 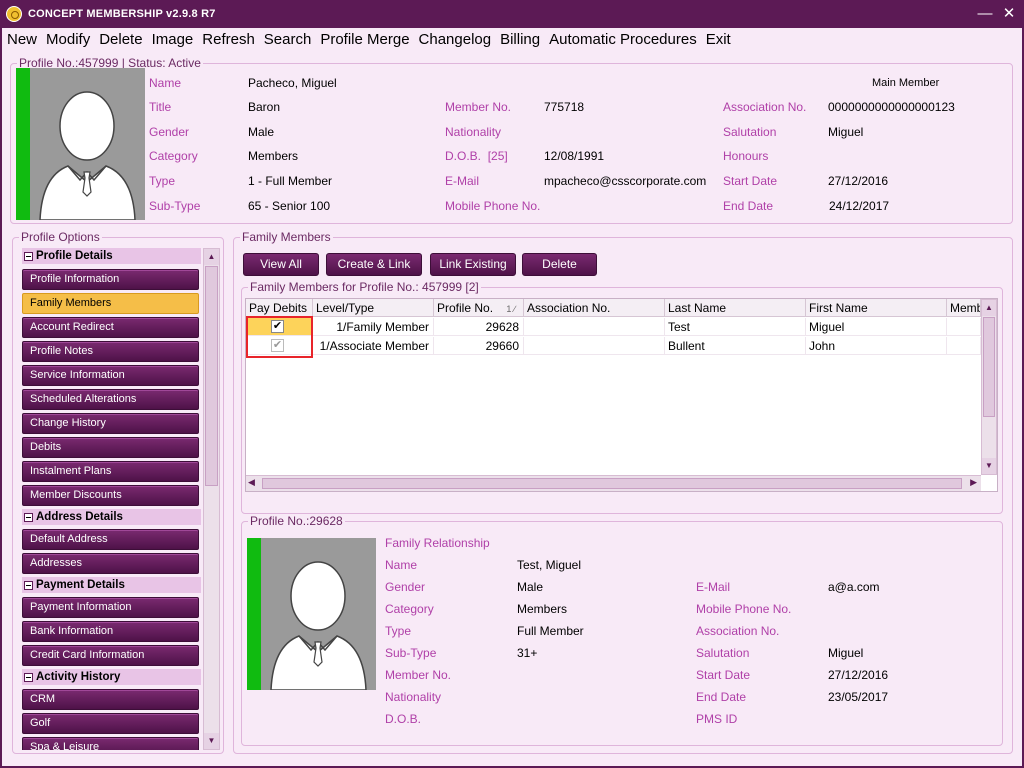 What do you see at coordinates (110, 303) in the screenshot?
I see `sidebar-item-family-members: Family Members` at bounding box center [110, 303].